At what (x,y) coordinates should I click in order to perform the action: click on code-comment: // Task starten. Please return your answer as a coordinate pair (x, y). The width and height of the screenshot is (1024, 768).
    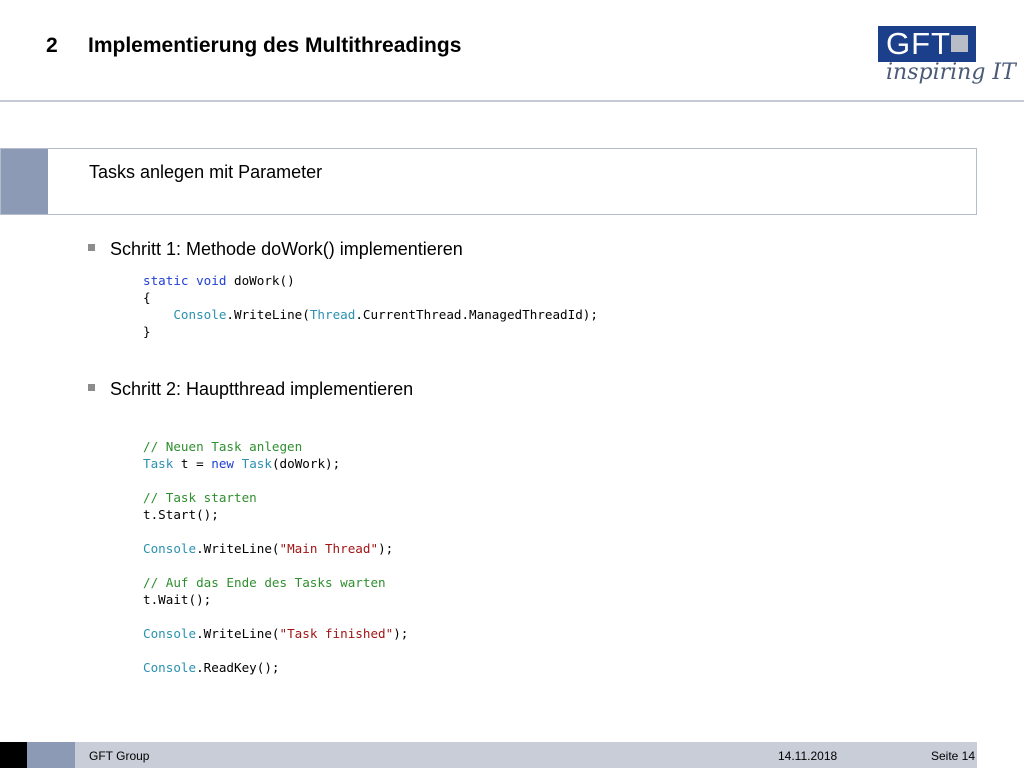
    Looking at the image, I should click on (200, 497).